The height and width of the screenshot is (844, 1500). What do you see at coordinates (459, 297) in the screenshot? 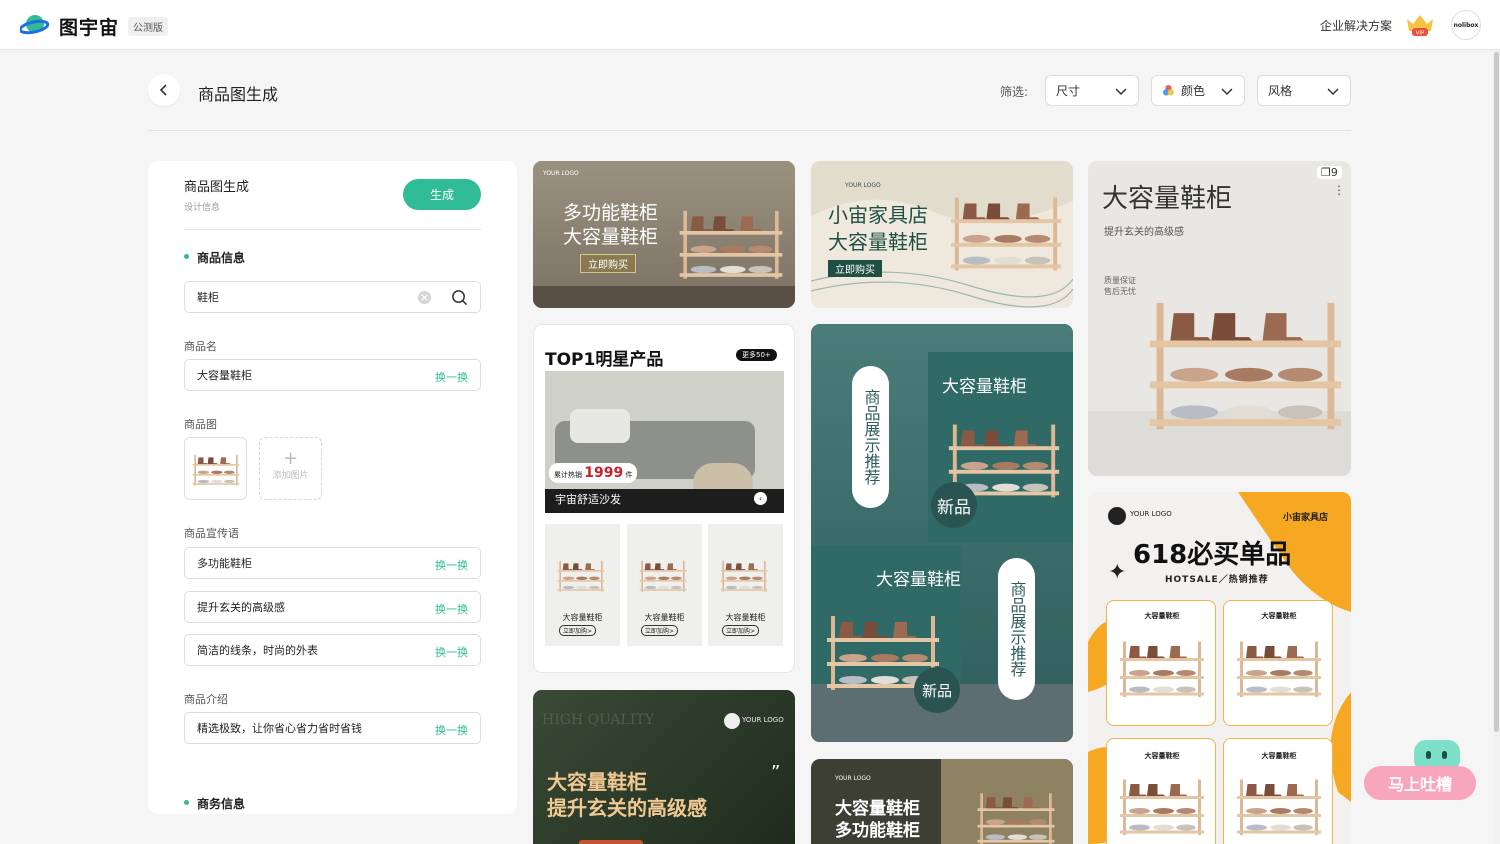
I see `search-icon` at bounding box center [459, 297].